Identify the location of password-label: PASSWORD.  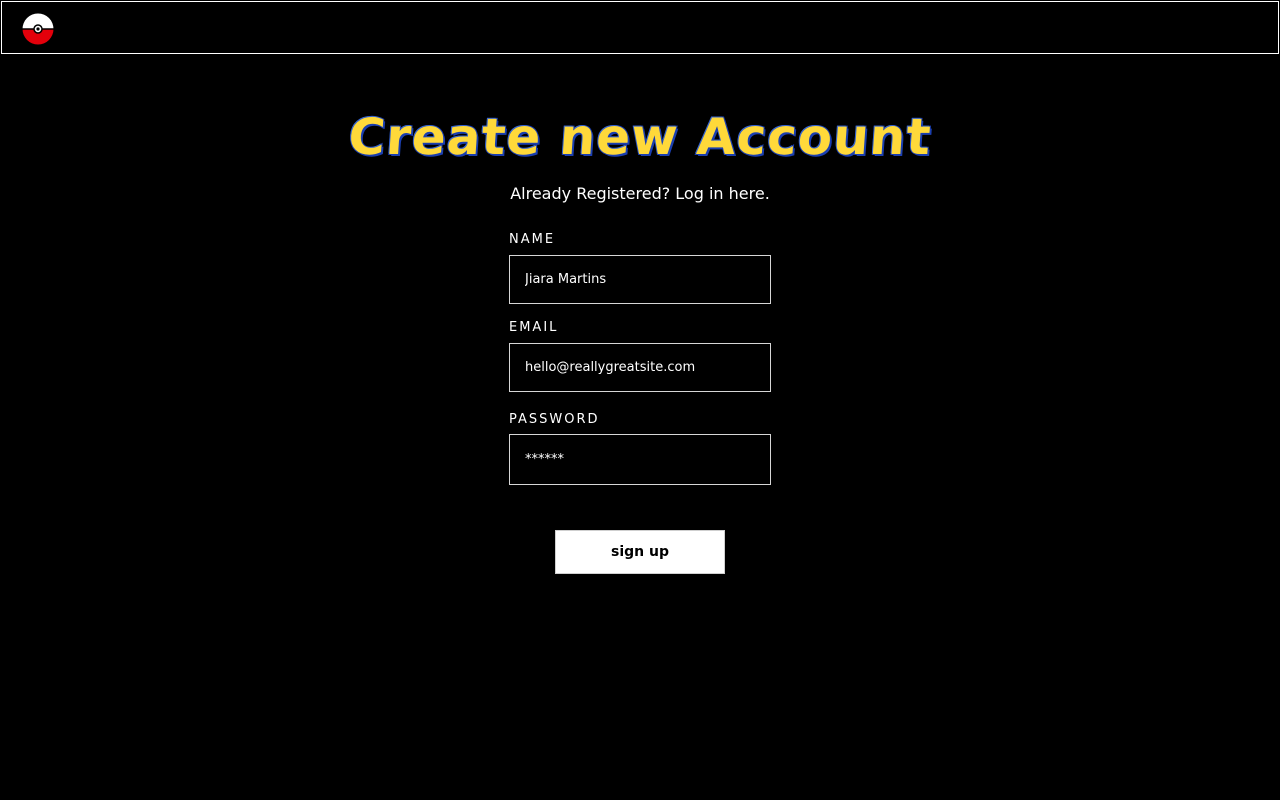
(554, 419).